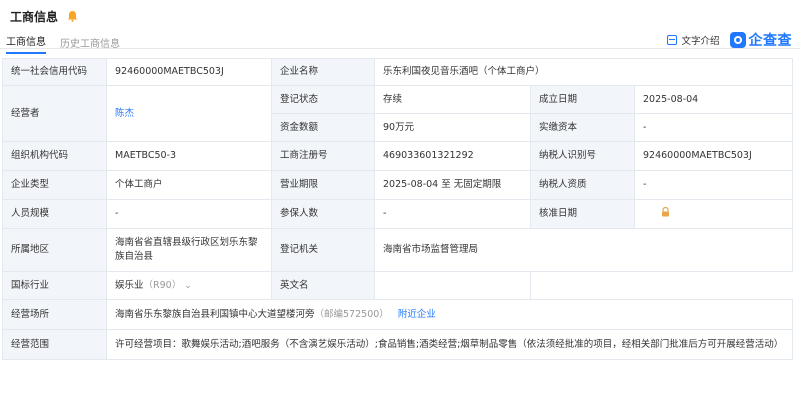 This screenshot has height=397, width=800. I want to click on operator-label: 经营者, so click(54, 113).